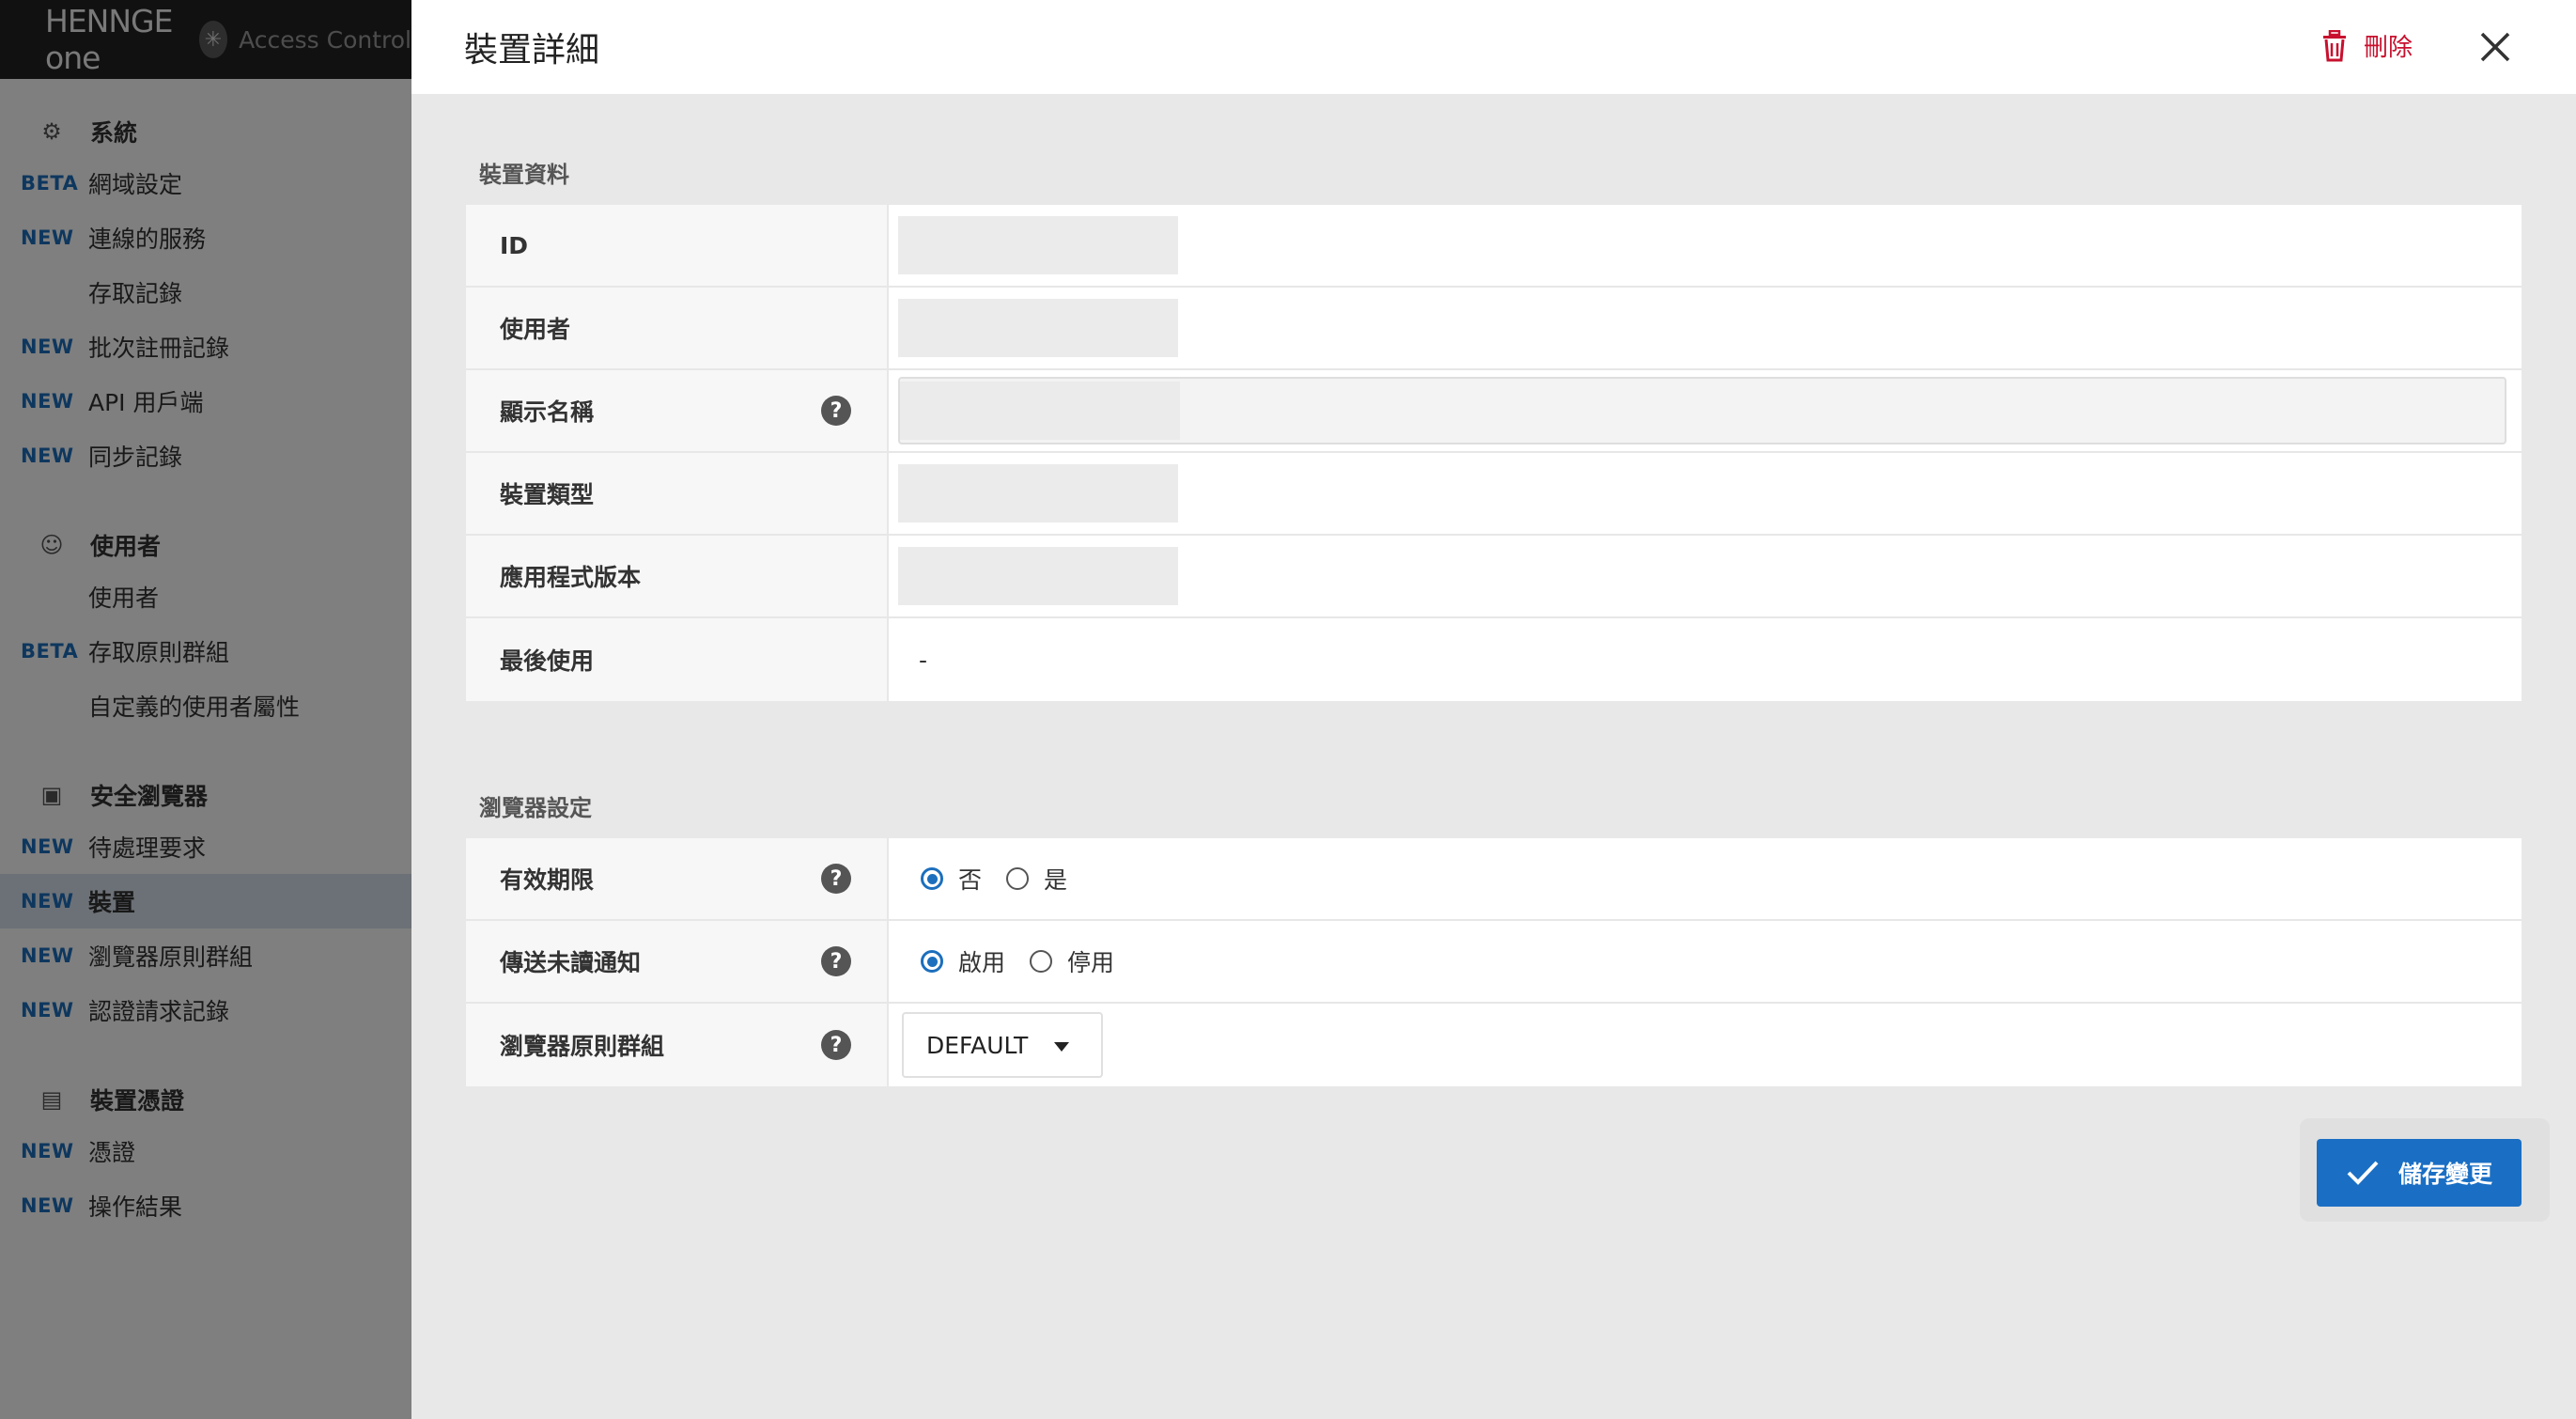 This screenshot has height=1419, width=2576. Describe the element at coordinates (677, 961) in the screenshot. I see `field-label-wrap: 傳送未讀通知 ?` at that location.